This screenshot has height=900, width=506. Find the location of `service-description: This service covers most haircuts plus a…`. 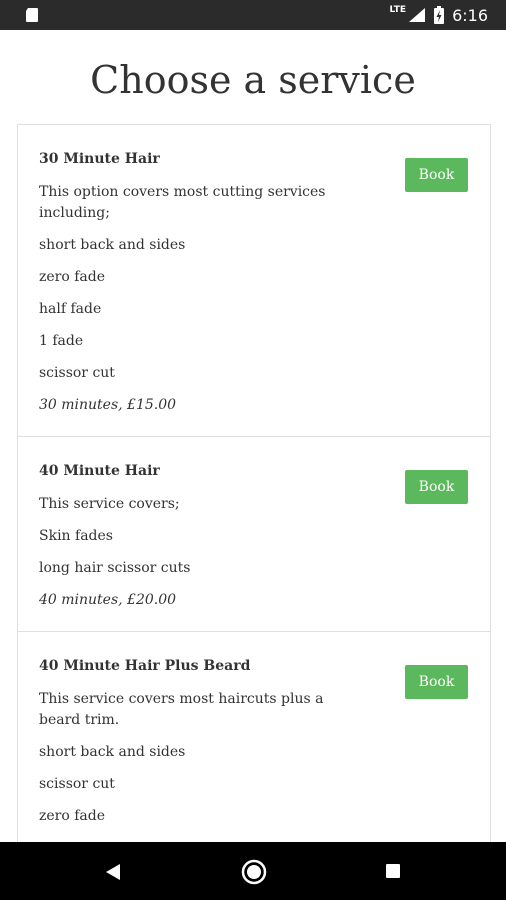

service-description: This service covers most haircuts plus a… is located at coordinates (181, 709).